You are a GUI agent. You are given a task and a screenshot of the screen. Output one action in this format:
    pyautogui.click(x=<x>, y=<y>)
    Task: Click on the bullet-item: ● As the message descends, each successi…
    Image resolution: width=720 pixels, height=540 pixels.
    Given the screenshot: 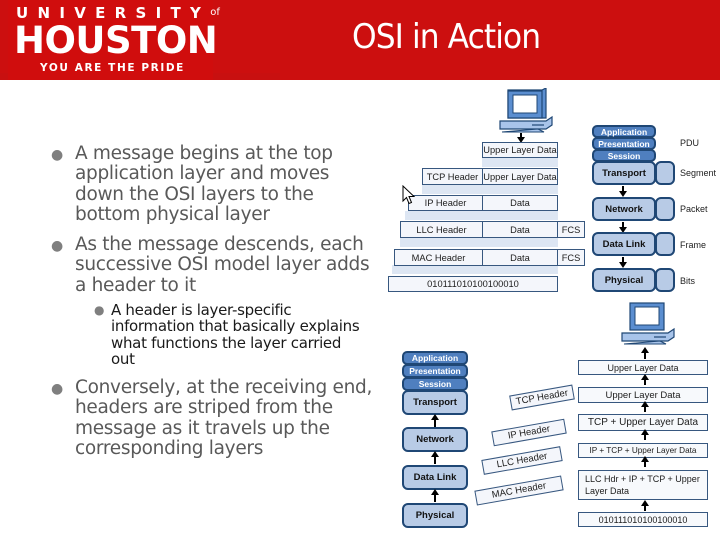 What is the action you would take?
    pyautogui.click(x=210, y=265)
    